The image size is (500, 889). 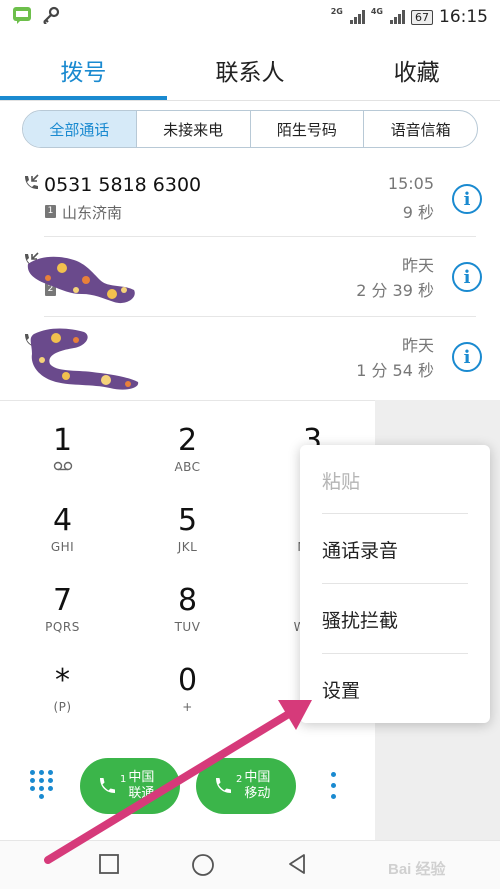 I want to click on network-type-2: 4G, so click(x=376, y=11).